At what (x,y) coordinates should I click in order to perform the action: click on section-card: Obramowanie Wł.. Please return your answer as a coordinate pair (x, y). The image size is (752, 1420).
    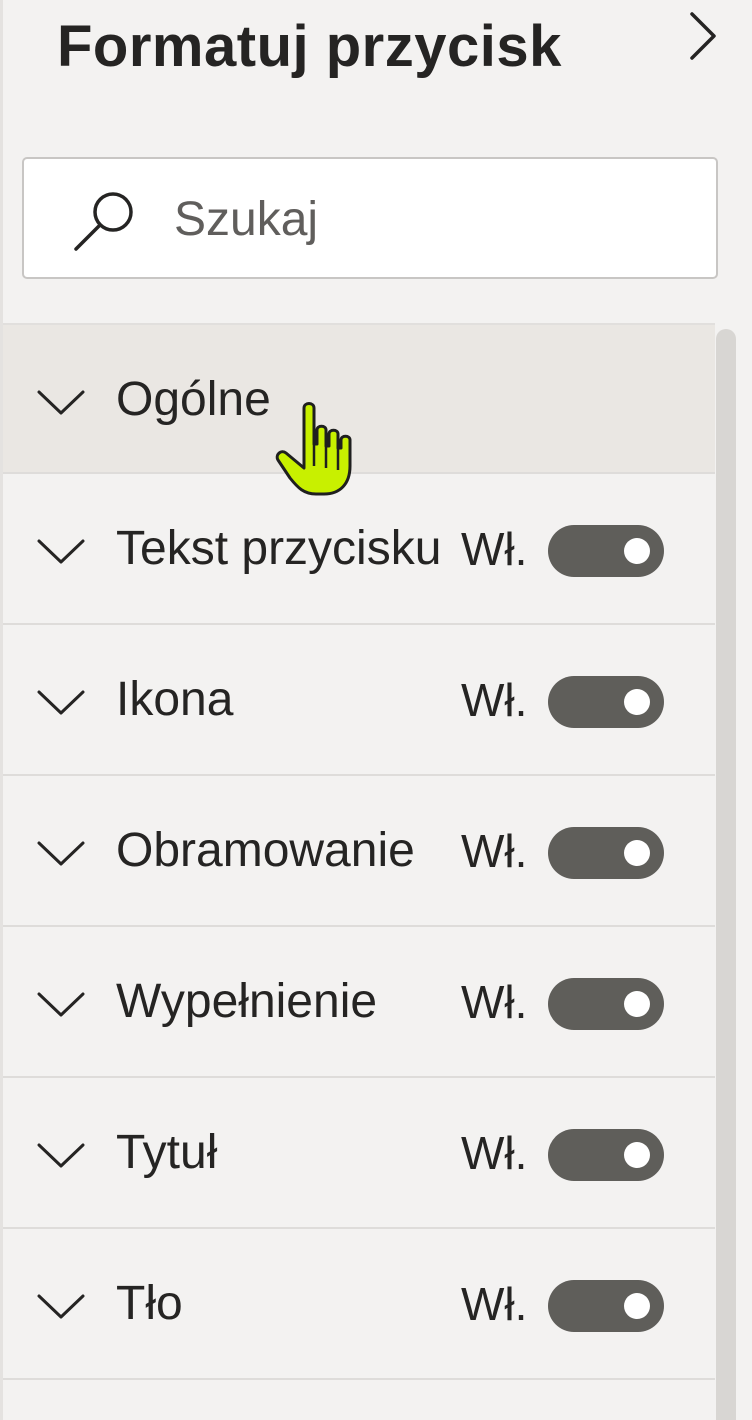
    Looking at the image, I should click on (359, 851).